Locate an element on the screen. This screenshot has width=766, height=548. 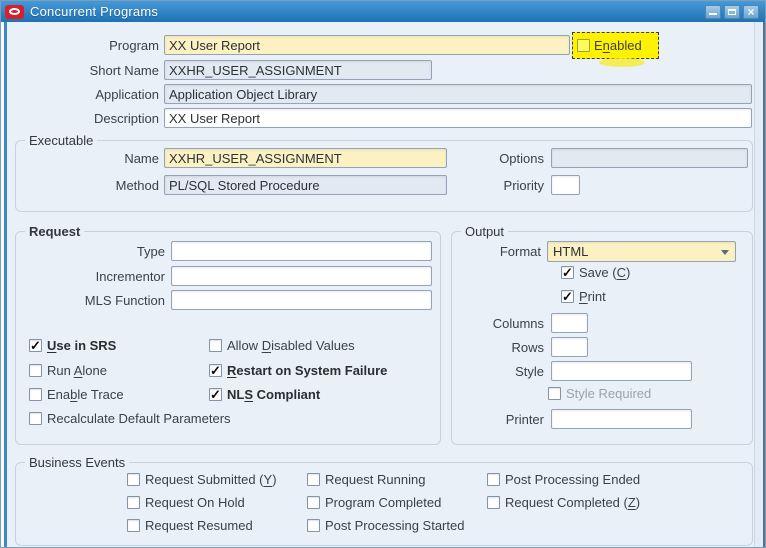
executable-method-label: Method is located at coordinates (137, 185).